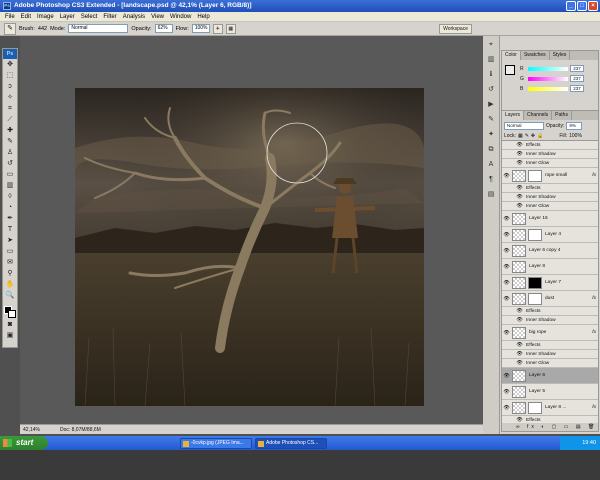  Describe the element at coordinates (513, 115) in the screenshot. I see `tab-layers: Layers` at that location.